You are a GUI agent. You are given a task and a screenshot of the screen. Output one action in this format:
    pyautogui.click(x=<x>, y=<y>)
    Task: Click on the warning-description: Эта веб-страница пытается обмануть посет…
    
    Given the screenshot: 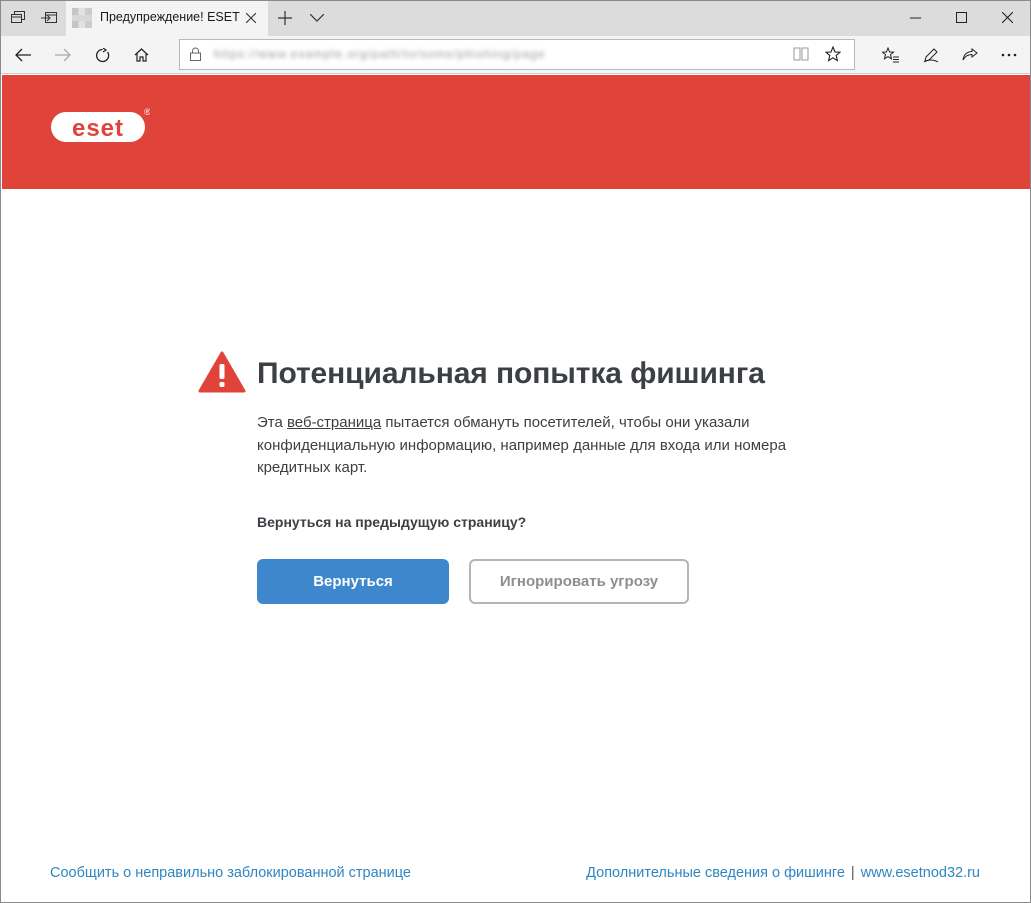 What is the action you would take?
    pyautogui.click(x=547, y=446)
    